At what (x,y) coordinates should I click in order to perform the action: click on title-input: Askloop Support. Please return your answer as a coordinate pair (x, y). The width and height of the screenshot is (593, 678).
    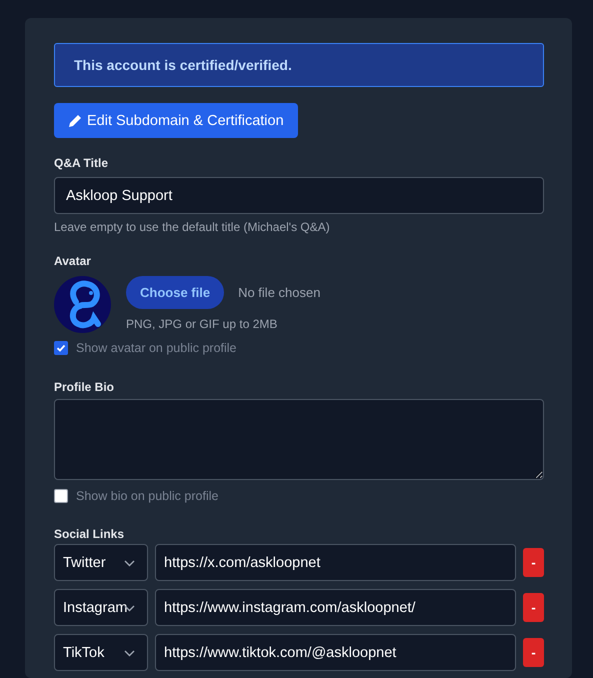
    Looking at the image, I should click on (299, 195).